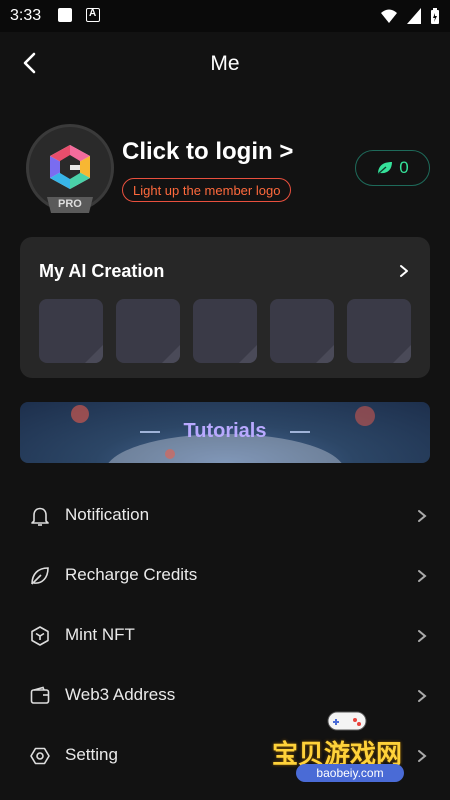 This screenshot has width=450, height=800. I want to click on top-bar: Me, so click(225, 64).